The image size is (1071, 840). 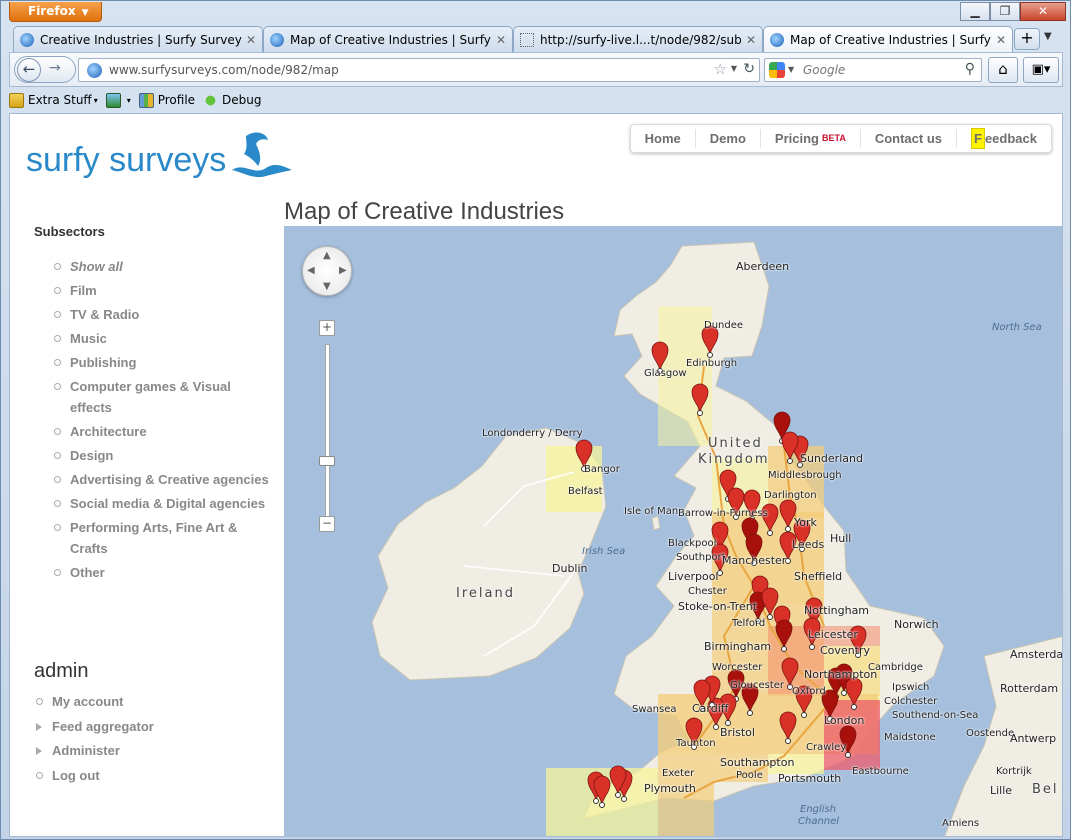 What do you see at coordinates (55, 68) in the screenshot?
I see `forward-arrow-icon: →` at bounding box center [55, 68].